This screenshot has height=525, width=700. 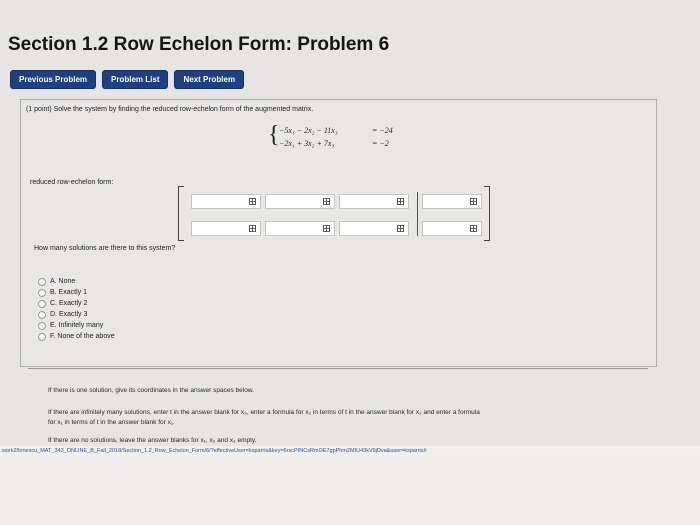 I want to click on next-problem-button: Next Problem, so click(x=209, y=79).